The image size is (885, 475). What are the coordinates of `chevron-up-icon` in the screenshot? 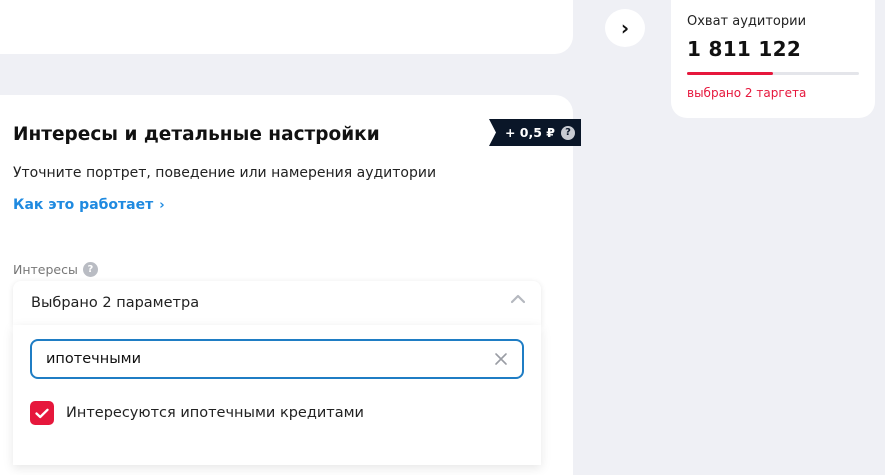 It's located at (518, 299).